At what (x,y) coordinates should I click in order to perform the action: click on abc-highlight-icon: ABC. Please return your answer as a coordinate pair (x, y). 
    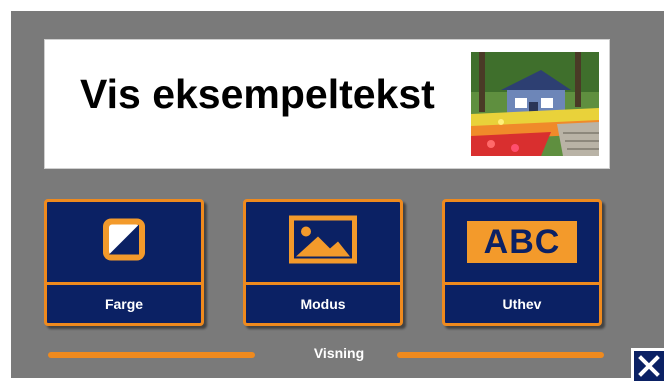
    Looking at the image, I should click on (522, 242).